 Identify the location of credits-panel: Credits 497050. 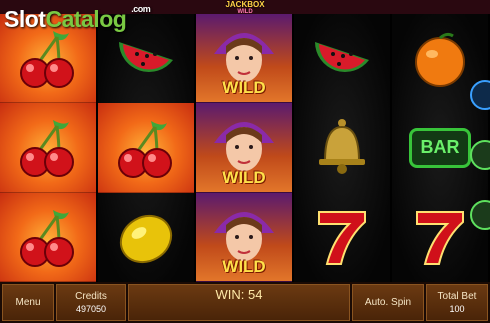
(91, 302).